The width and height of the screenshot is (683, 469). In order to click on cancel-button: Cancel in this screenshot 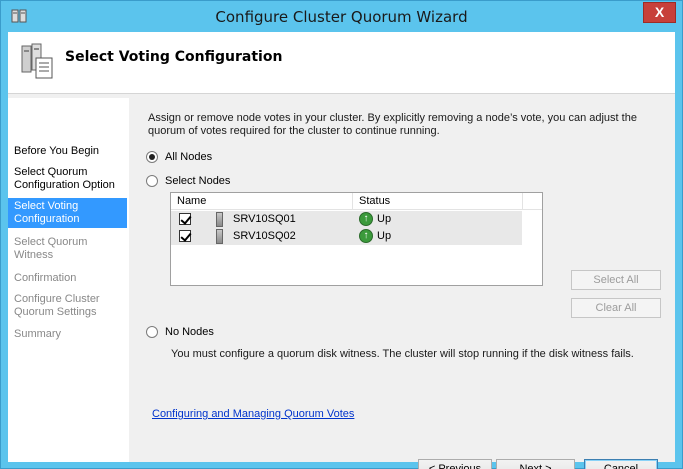, I will do `click(621, 464)`.